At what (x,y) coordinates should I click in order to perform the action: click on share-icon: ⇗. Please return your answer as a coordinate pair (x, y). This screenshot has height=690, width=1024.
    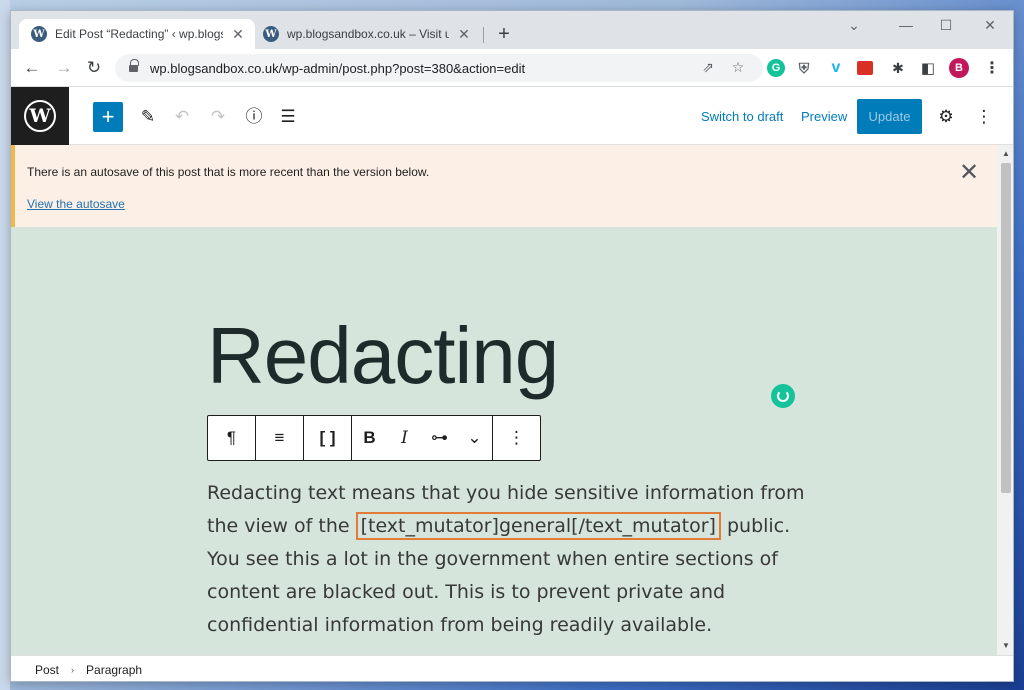
    Looking at the image, I should click on (708, 67).